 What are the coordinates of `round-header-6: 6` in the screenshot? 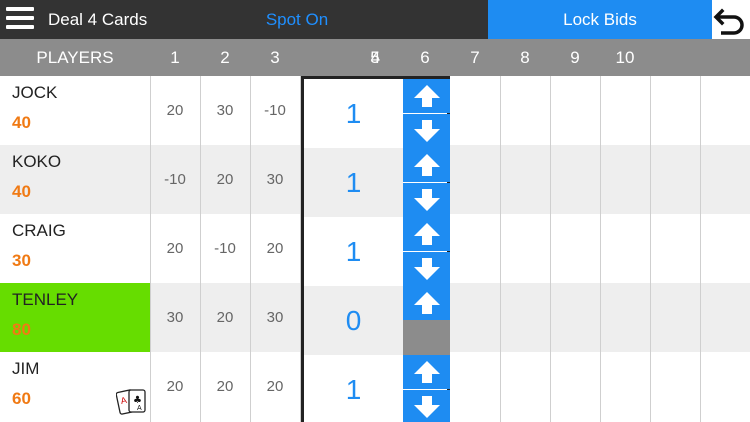 It's located at (425, 57).